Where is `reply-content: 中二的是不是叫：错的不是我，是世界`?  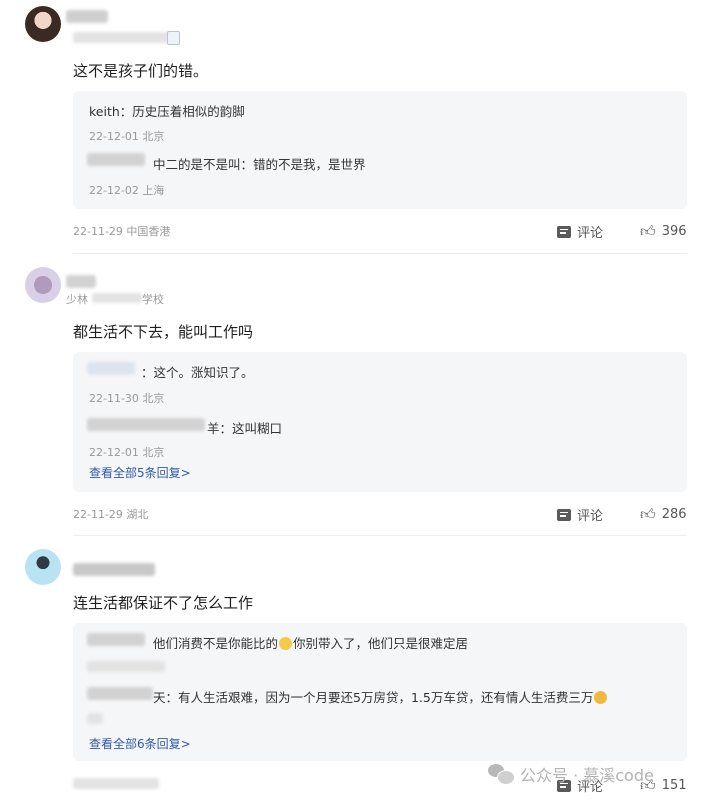 reply-content: 中二的是不是叫：错的不是我，是世界 is located at coordinates (259, 164).